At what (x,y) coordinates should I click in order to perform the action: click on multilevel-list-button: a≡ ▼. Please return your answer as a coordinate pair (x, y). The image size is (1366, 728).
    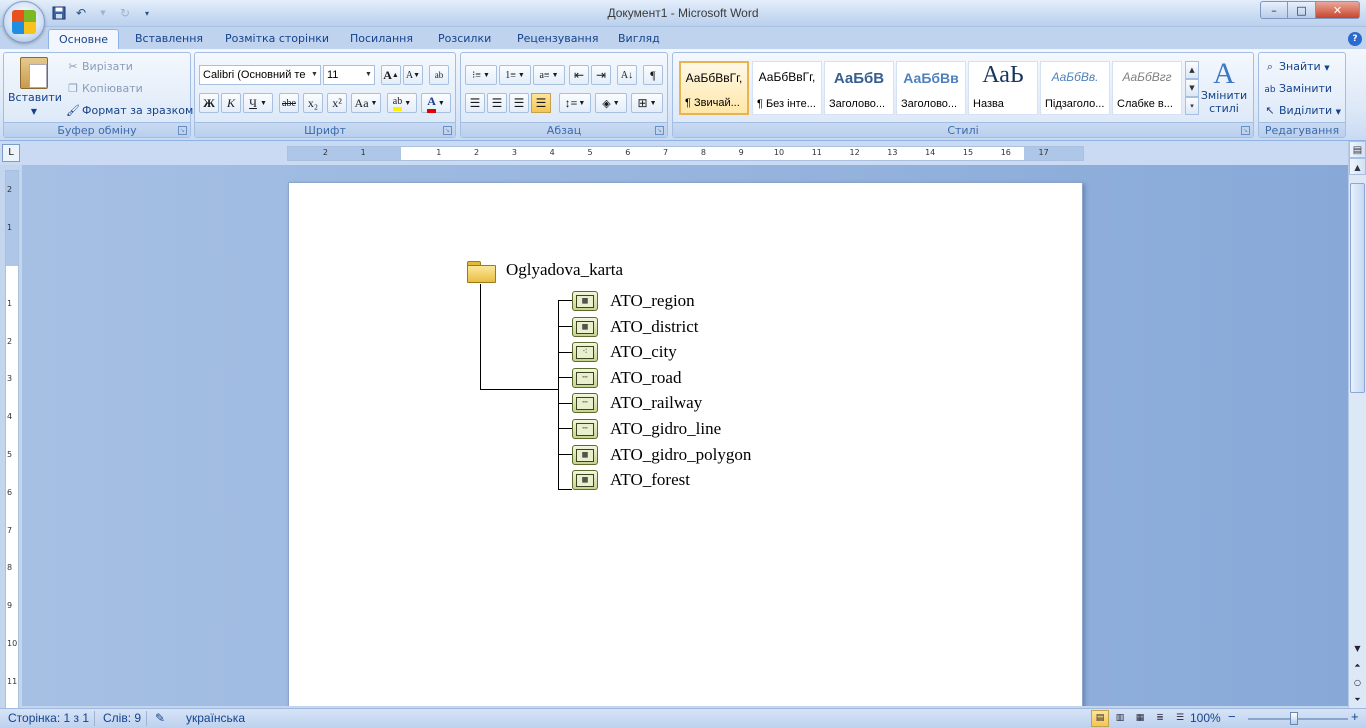
    Looking at the image, I should click on (549, 75).